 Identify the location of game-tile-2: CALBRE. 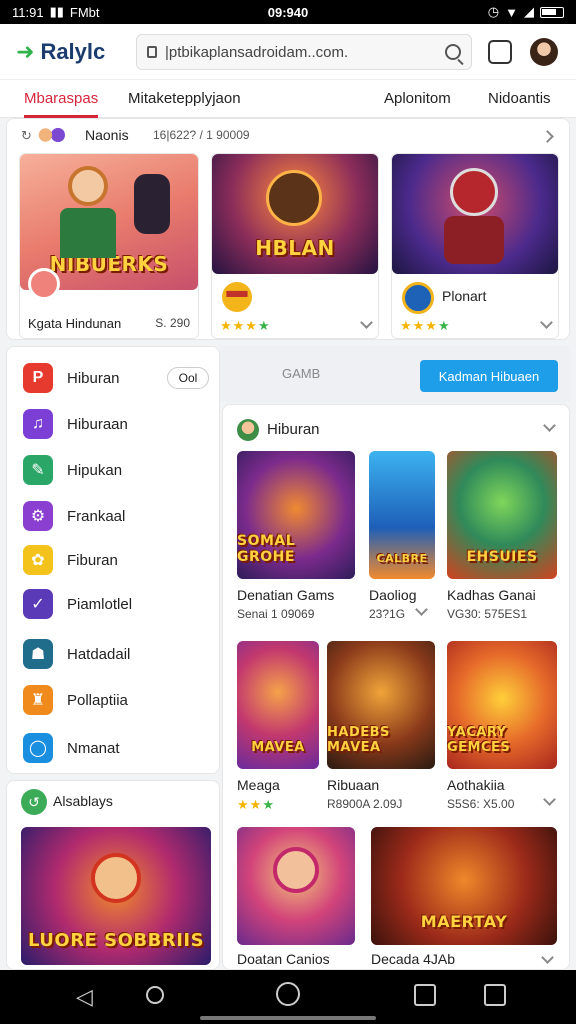
(402, 515).